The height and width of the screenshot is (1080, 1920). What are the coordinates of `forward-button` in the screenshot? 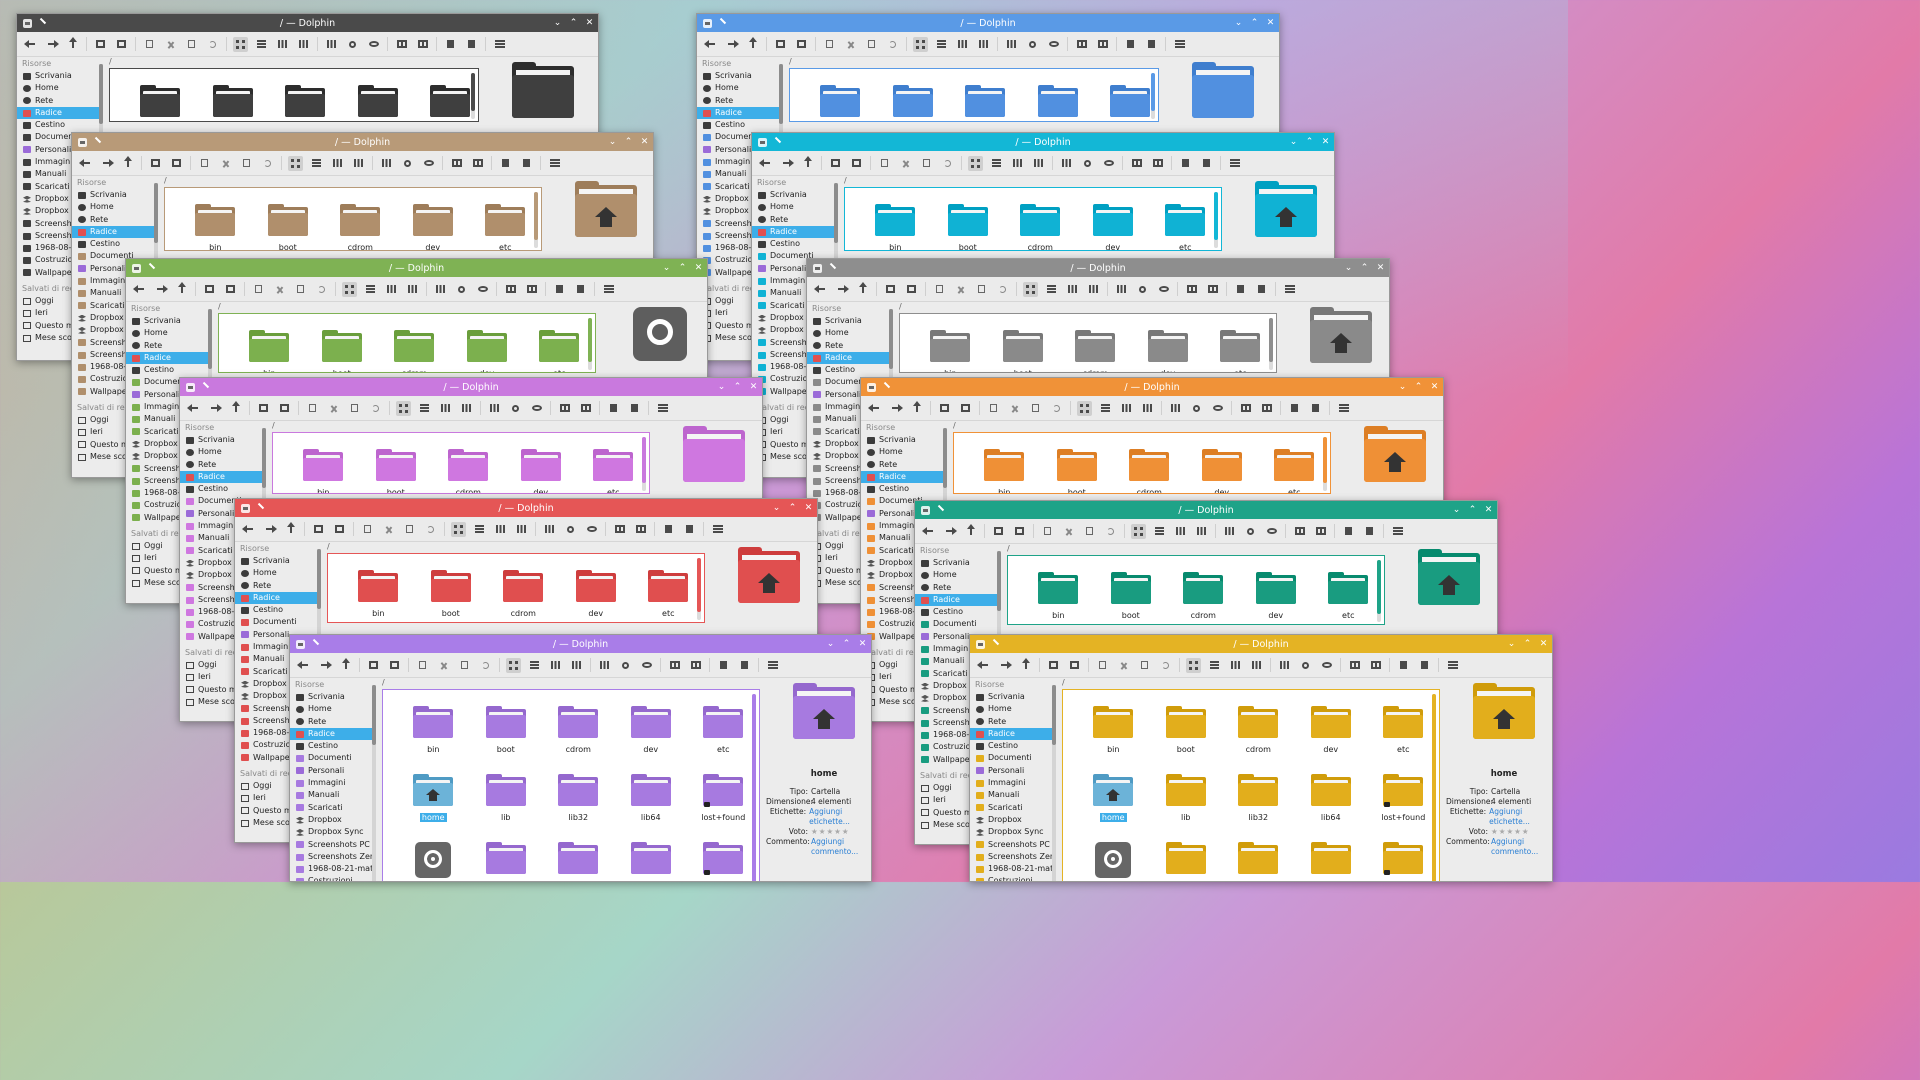 It's located at (214, 408).